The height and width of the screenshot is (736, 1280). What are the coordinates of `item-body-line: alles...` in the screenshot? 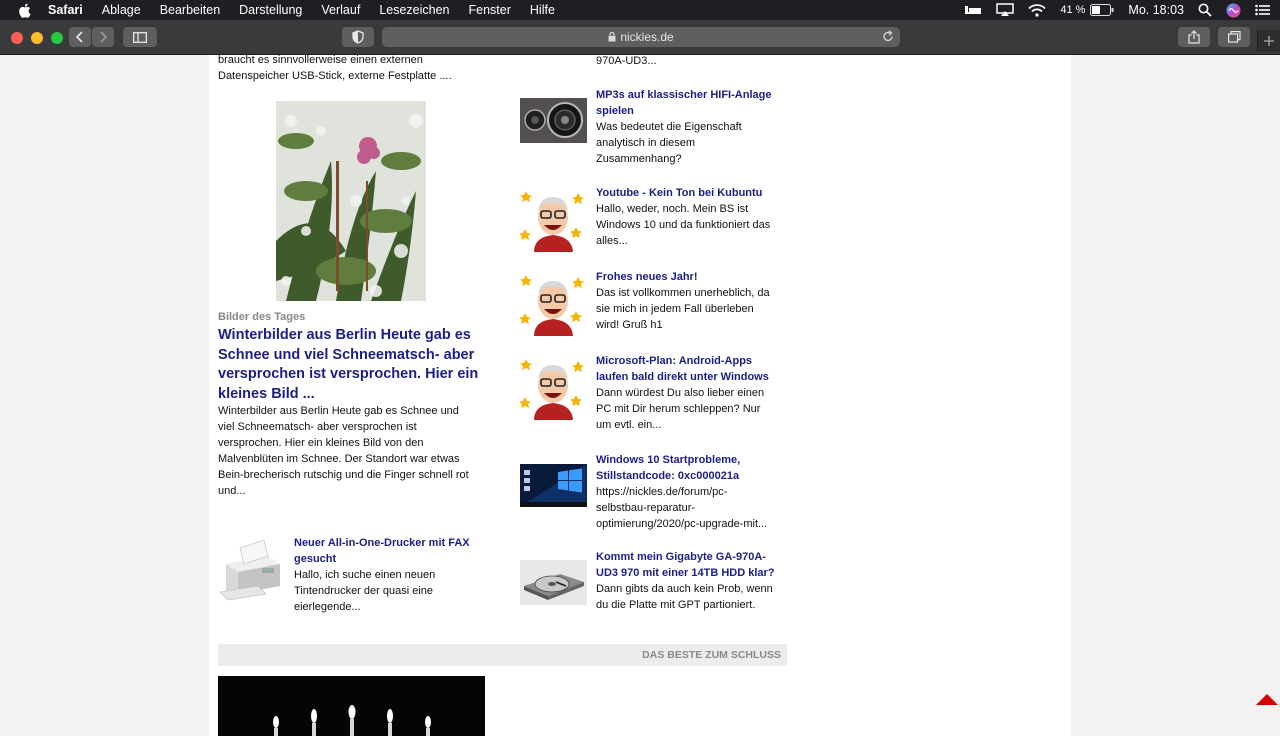 It's located at (612, 241).